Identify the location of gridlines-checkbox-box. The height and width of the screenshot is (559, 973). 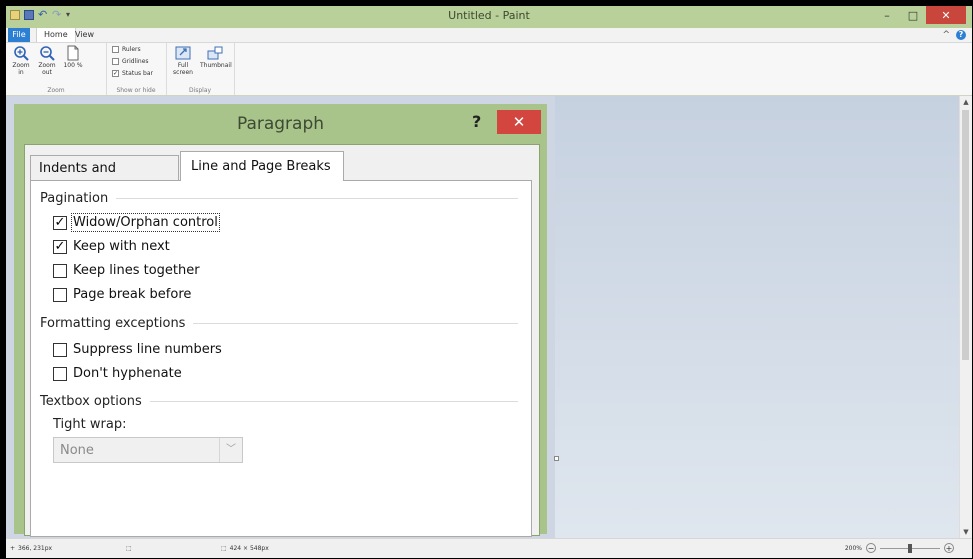
(115, 61).